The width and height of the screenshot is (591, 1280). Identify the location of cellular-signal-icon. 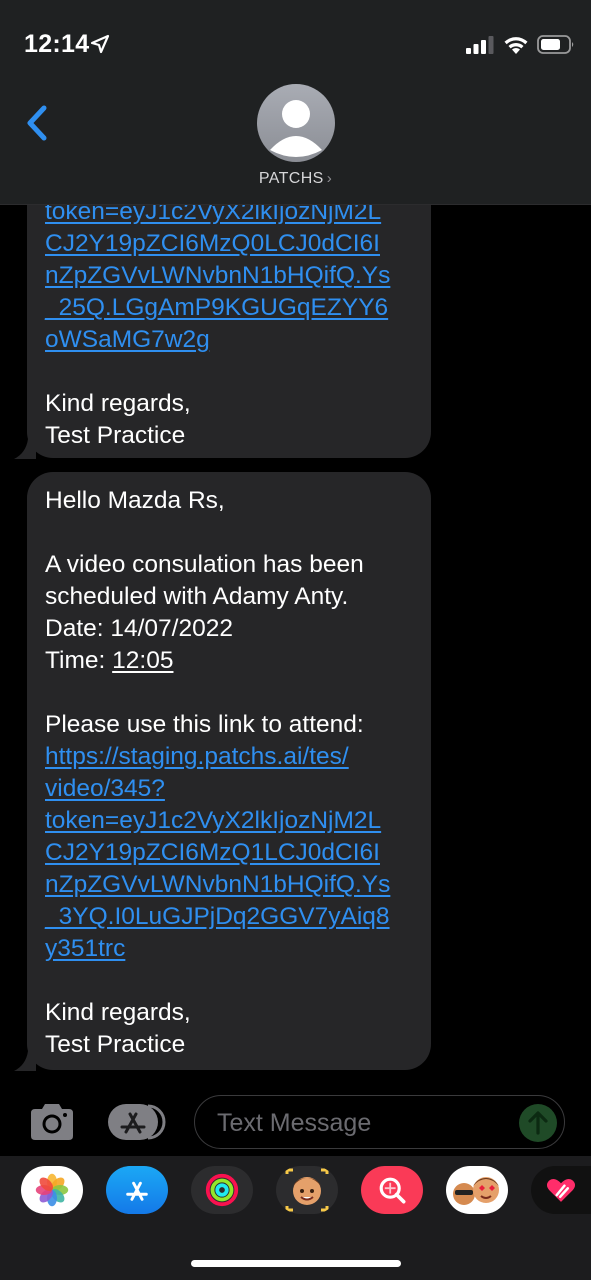
(480, 45).